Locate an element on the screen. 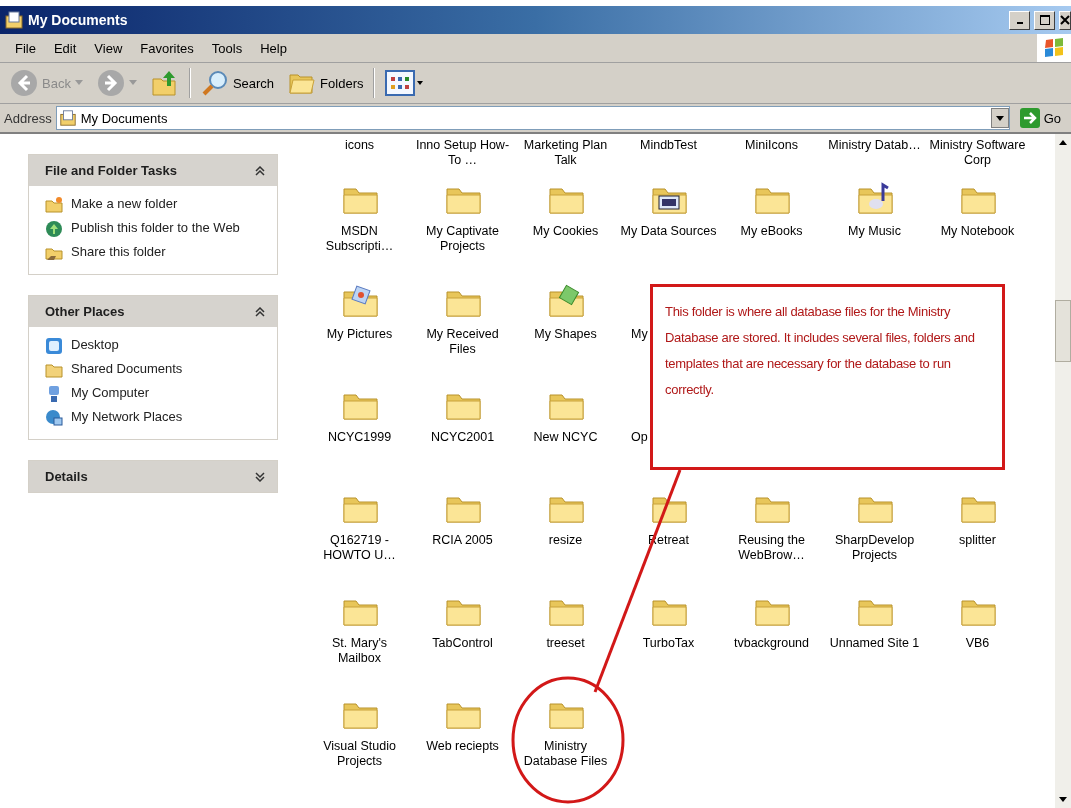  task-link: Publish this folder to the Web is located at coordinates (156, 229).